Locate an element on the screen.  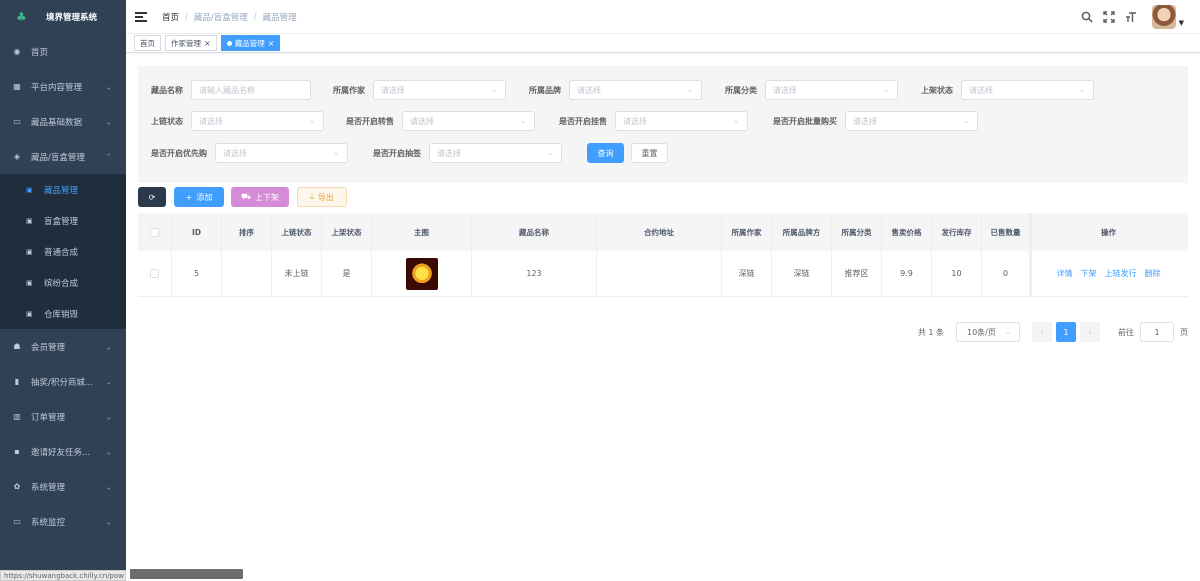
batch-buy-select: 请选择 ⌄ is located at coordinates (911, 121).